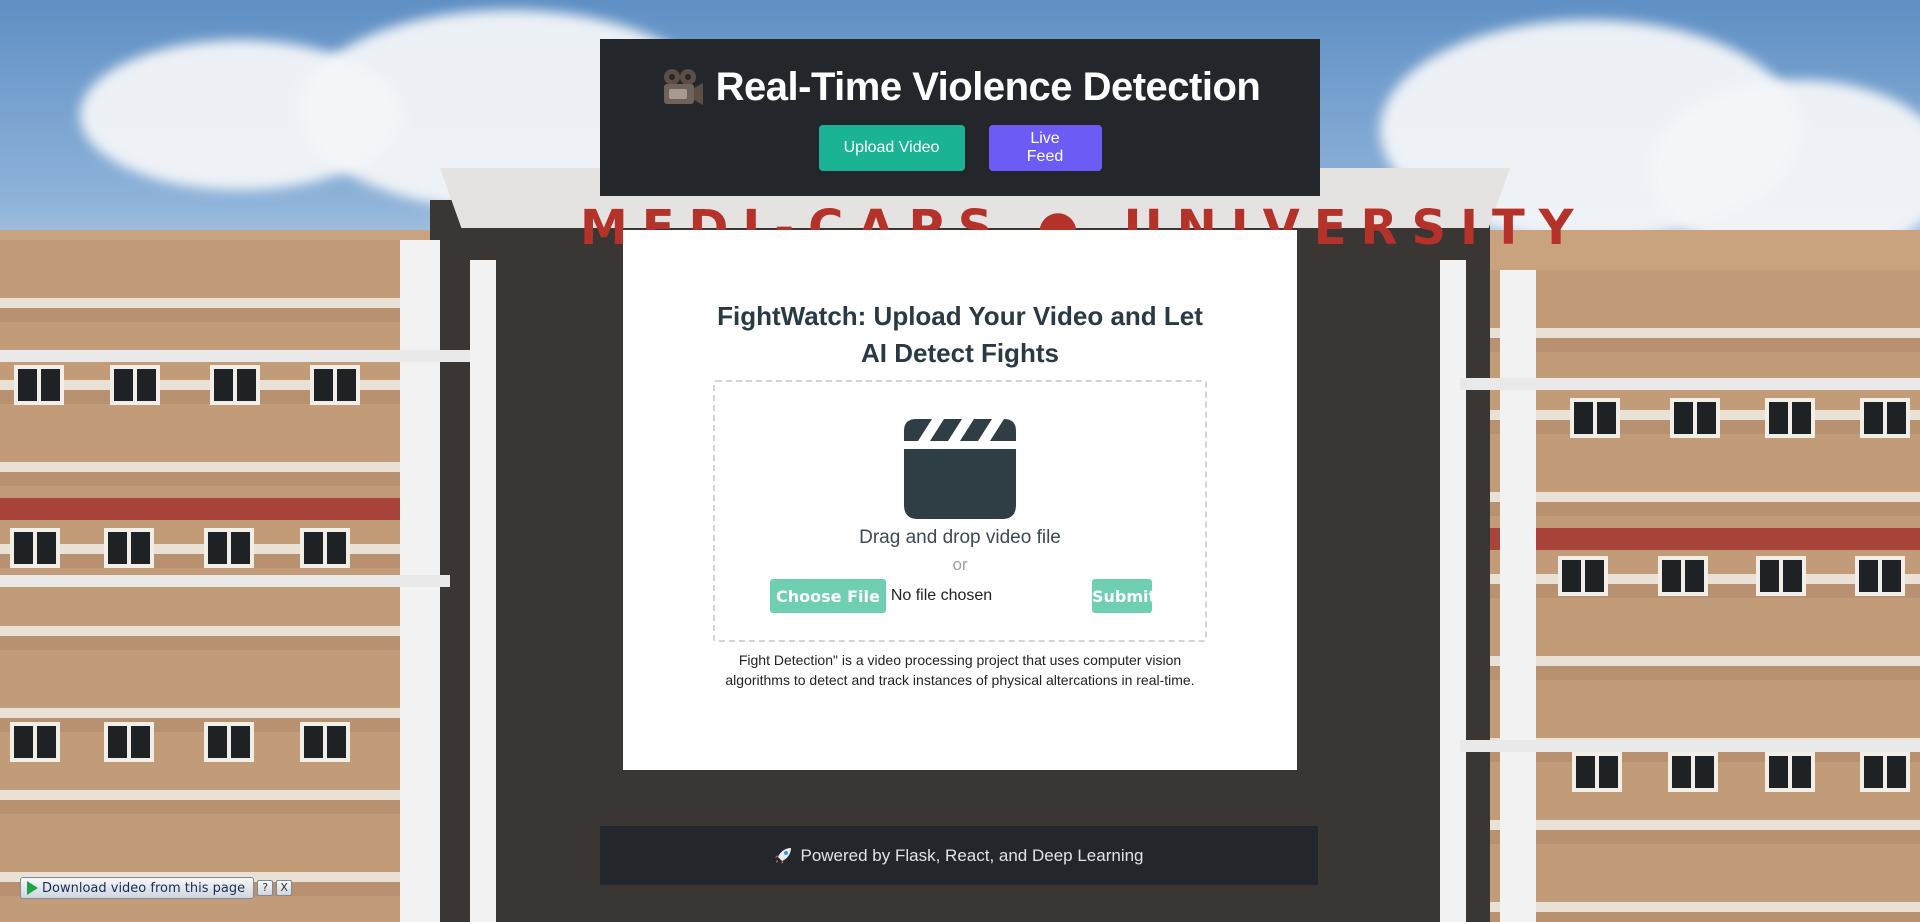 The height and width of the screenshot is (922, 1920). Describe the element at coordinates (988, 87) in the screenshot. I see `page-title: Real-Time Violence Detection` at that location.